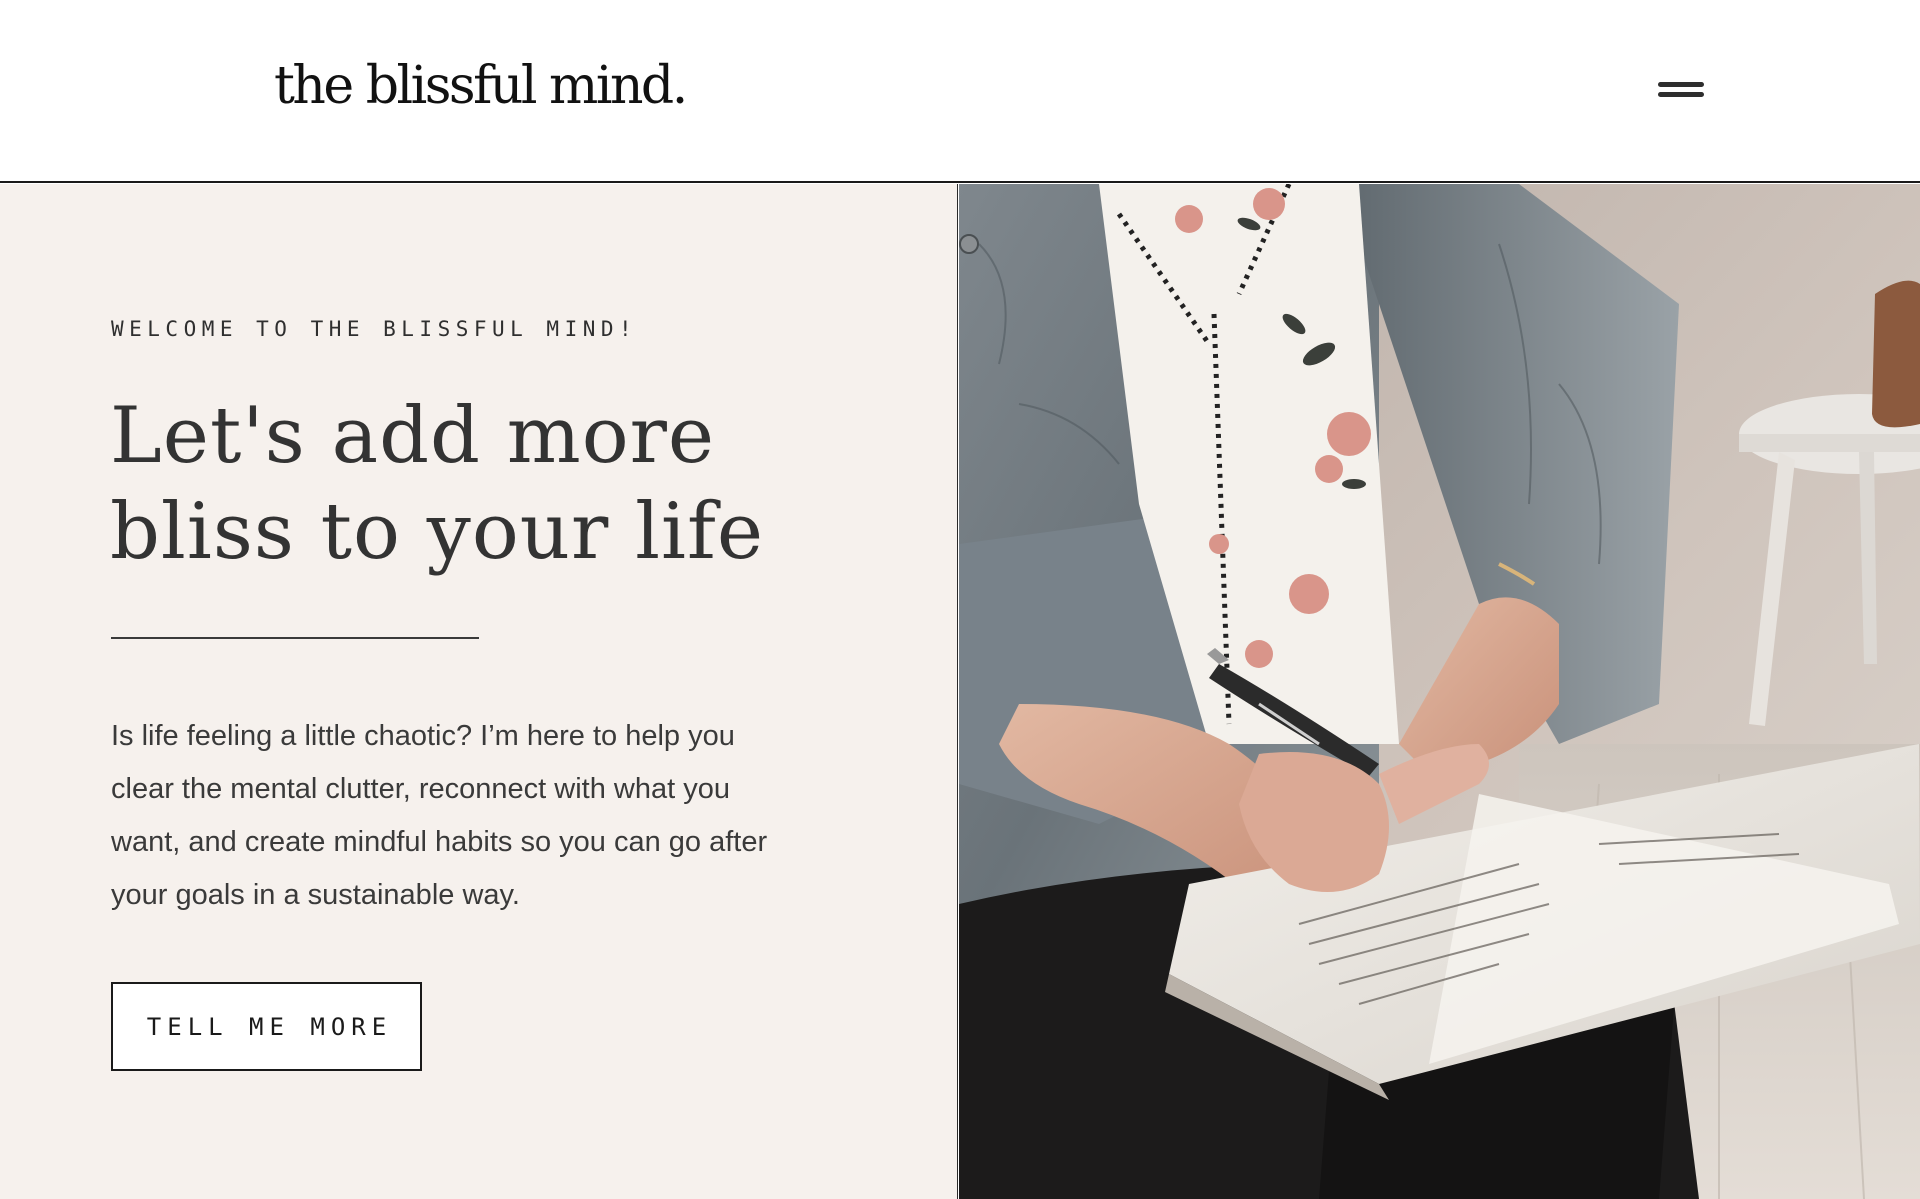 The width and height of the screenshot is (1920, 1199). I want to click on hero-headline-line: bliss to your life, so click(437, 532).